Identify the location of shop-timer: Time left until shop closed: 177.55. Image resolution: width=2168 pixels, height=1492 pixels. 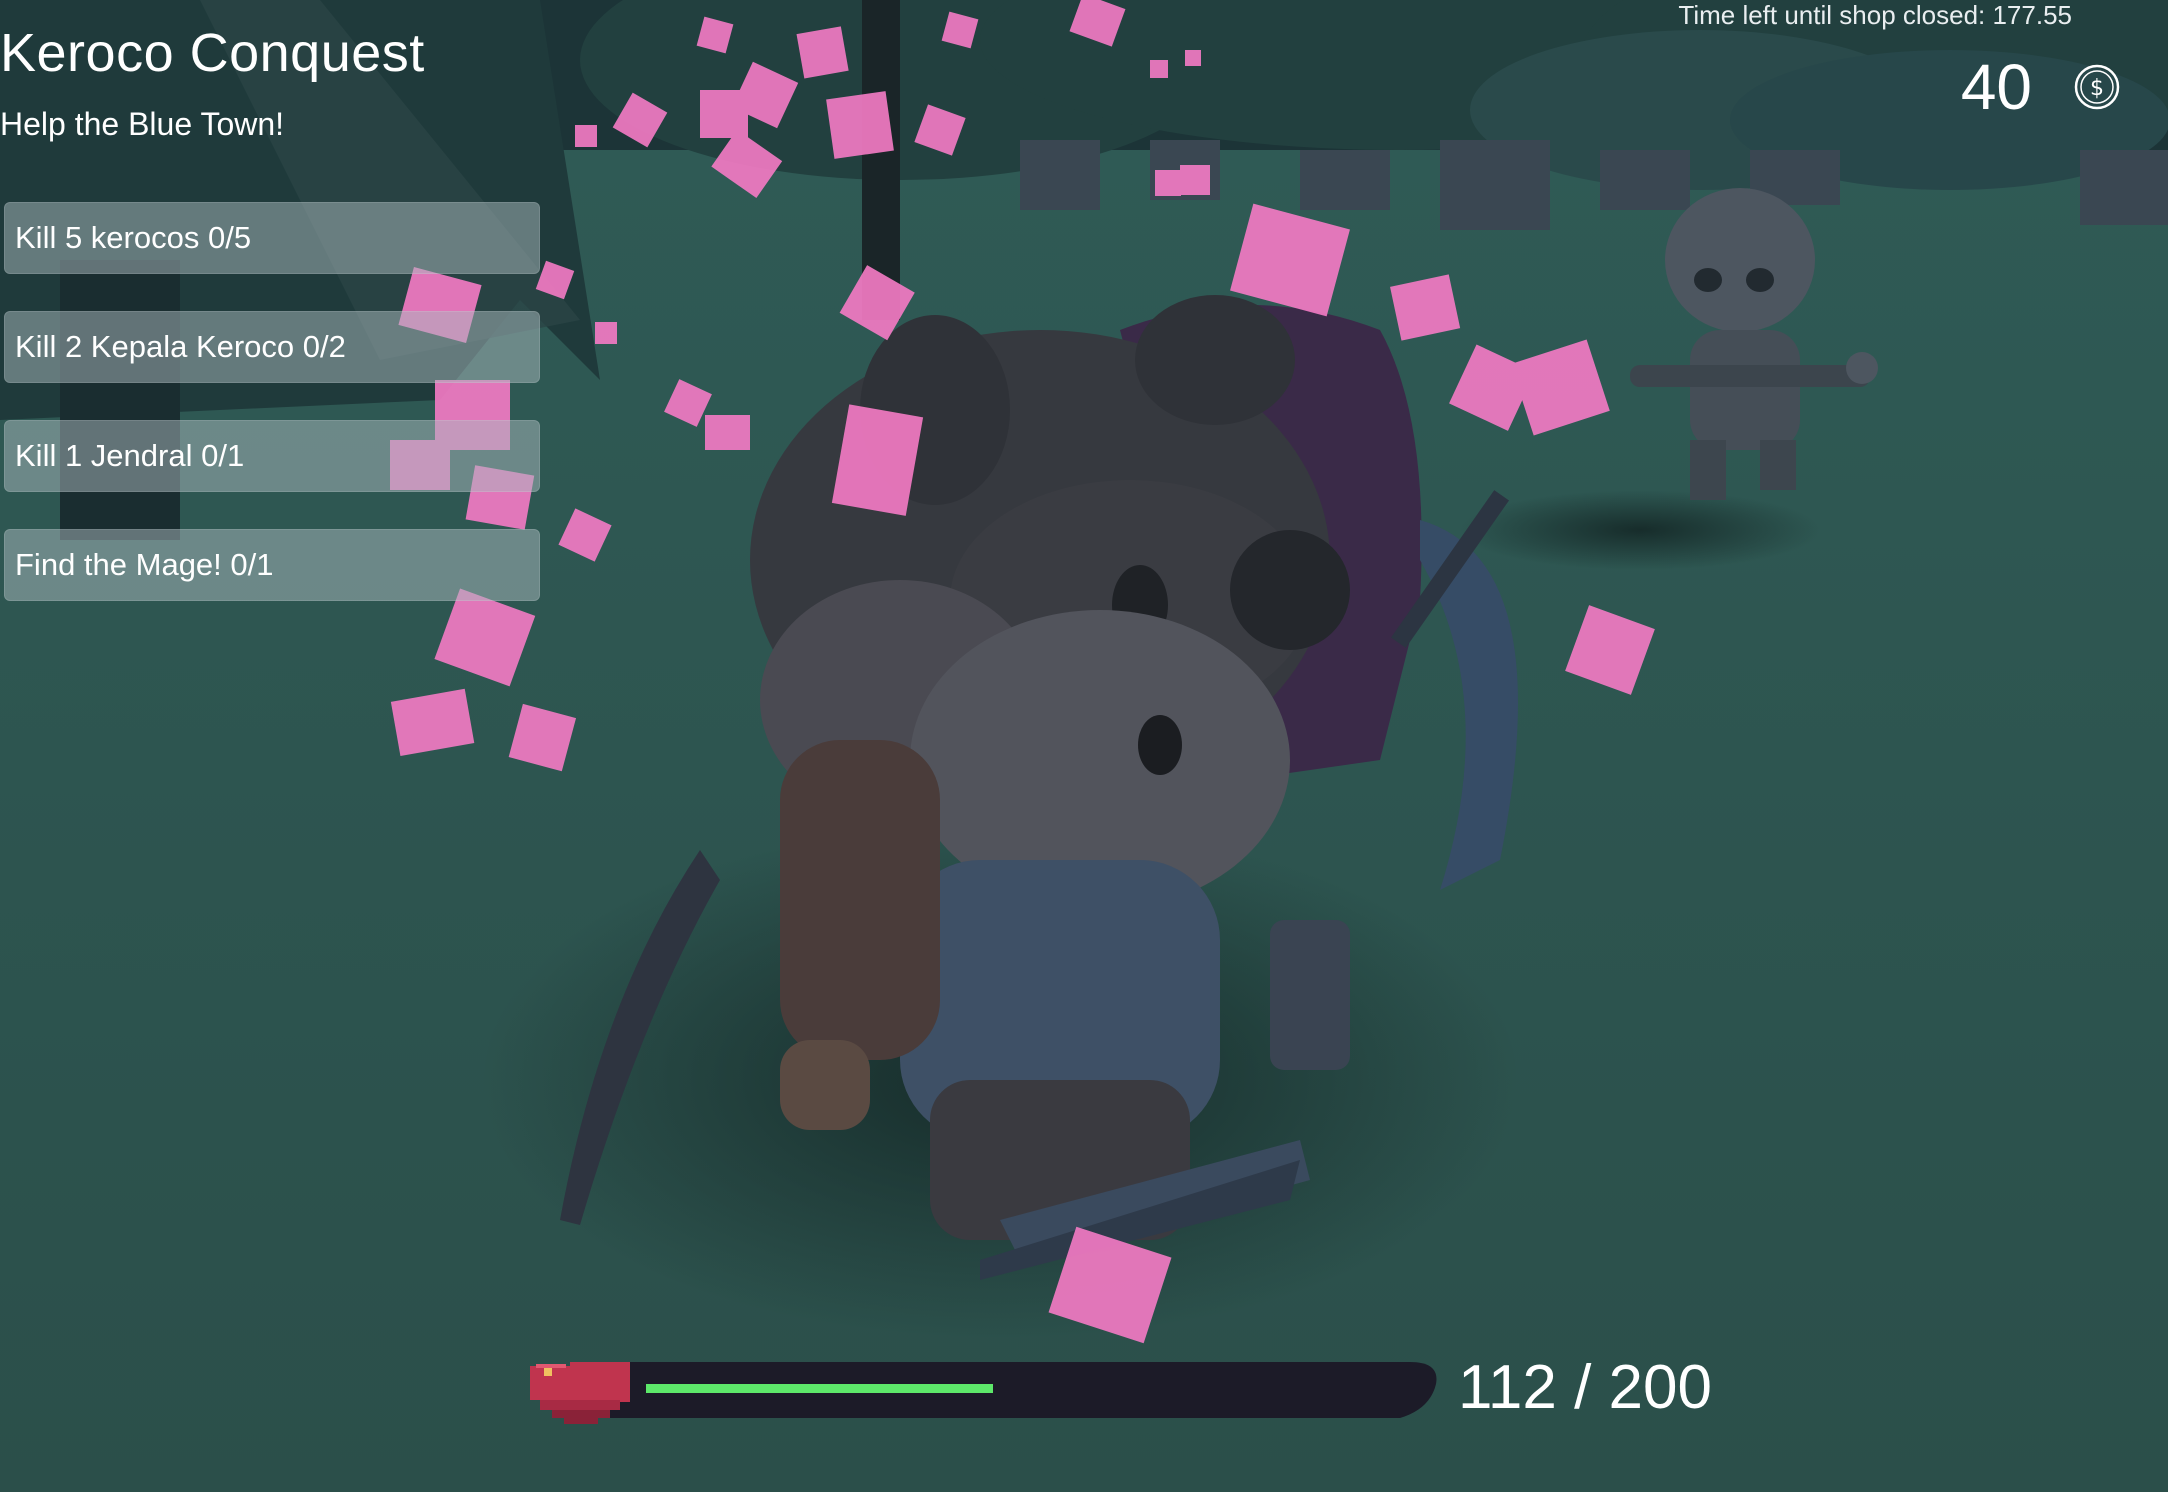
(1875, 15).